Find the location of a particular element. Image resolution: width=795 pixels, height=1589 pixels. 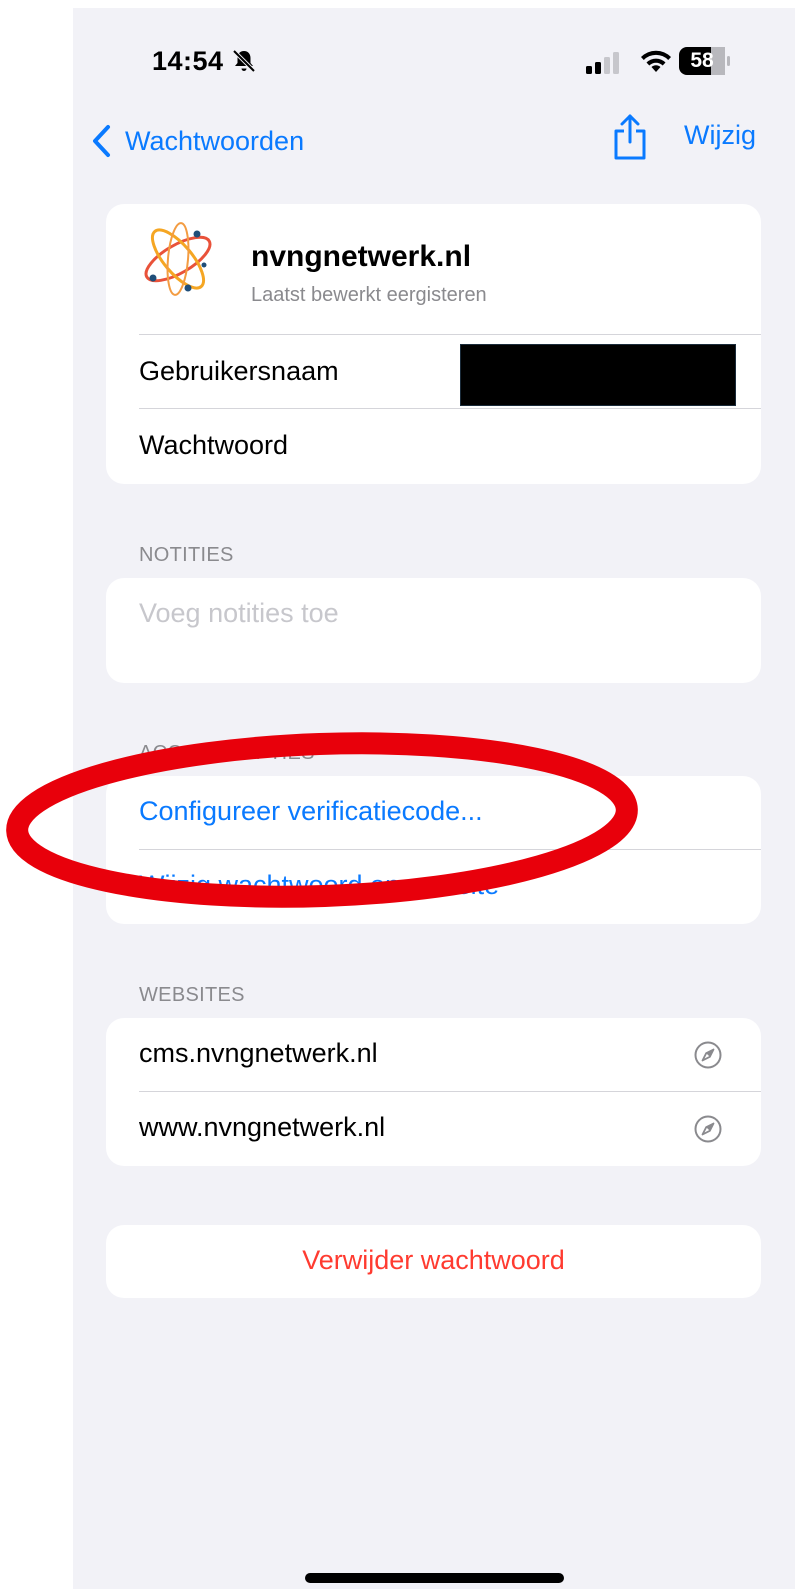

websites-card: cms.nvngnetwerk.nl www.nvngnetwerk.nl is located at coordinates (433, 1092).